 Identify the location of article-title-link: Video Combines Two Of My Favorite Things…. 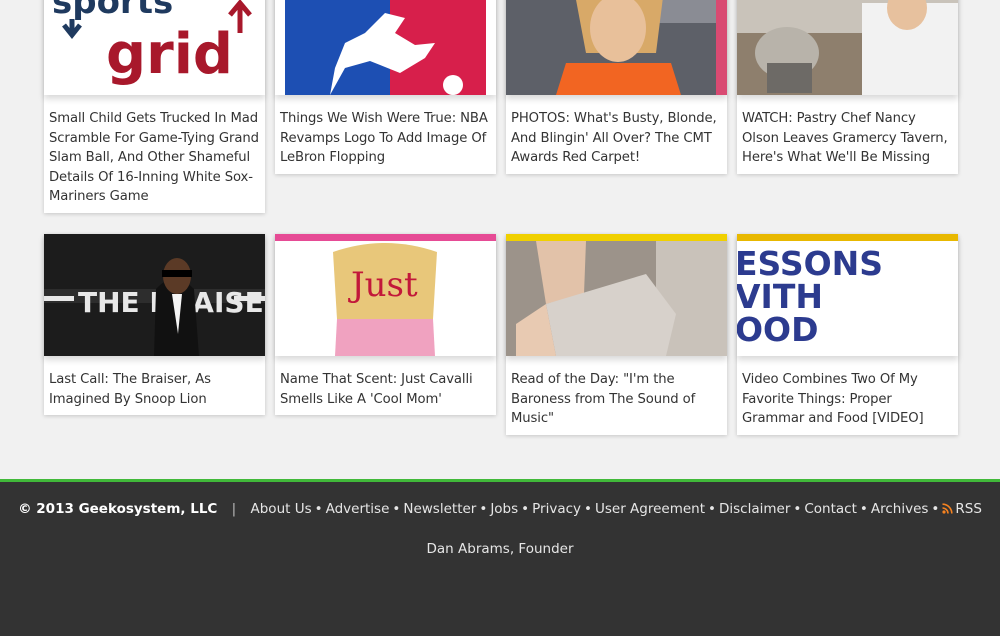
(833, 399).